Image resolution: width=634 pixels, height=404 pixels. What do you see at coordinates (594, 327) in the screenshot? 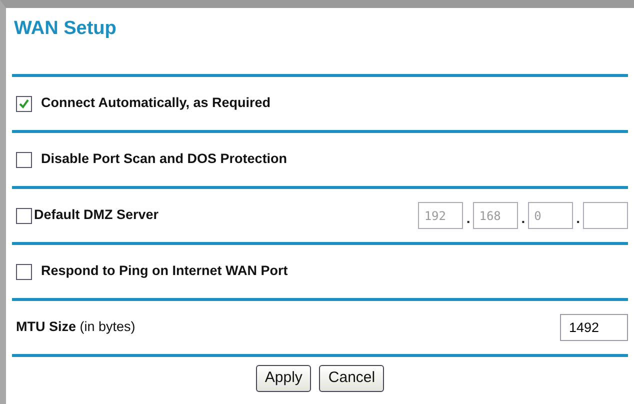
I see `mtu-field: 1492` at bounding box center [594, 327].